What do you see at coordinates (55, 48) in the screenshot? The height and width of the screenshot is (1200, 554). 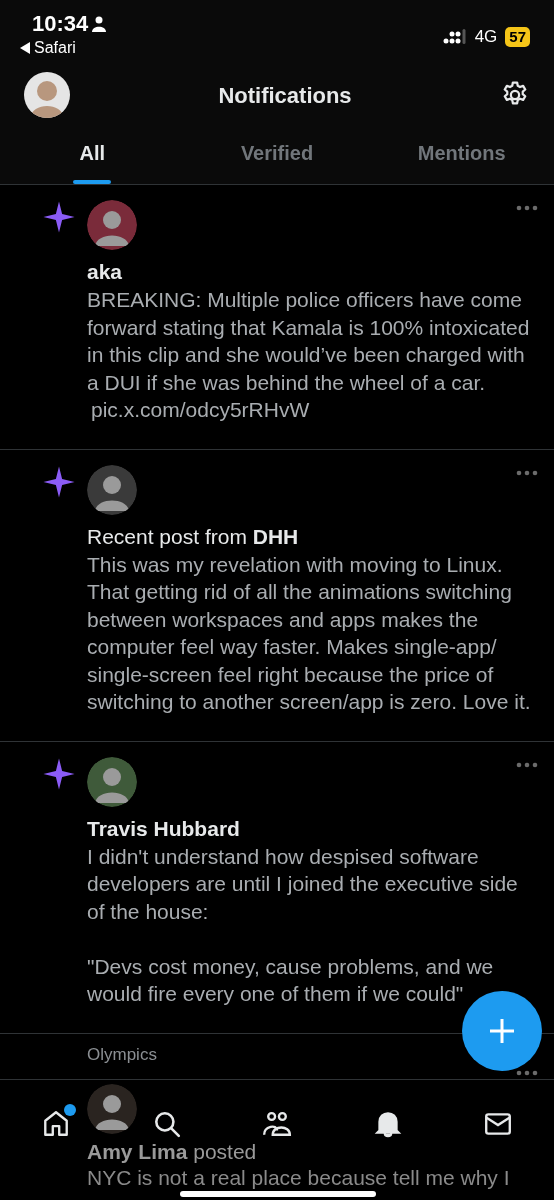 I see `back-app-link: Safari` at bounding box center [55, 48].